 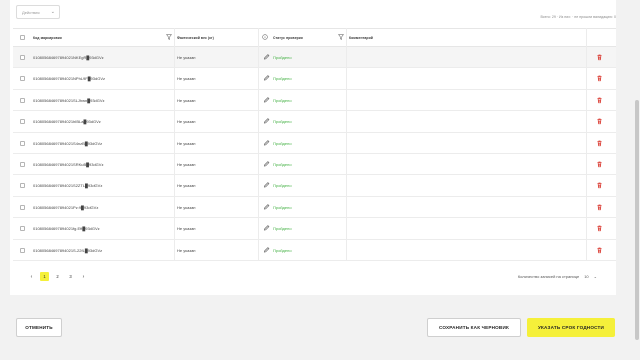 I want to click on page-button: 1, so click(x=44, y=276).